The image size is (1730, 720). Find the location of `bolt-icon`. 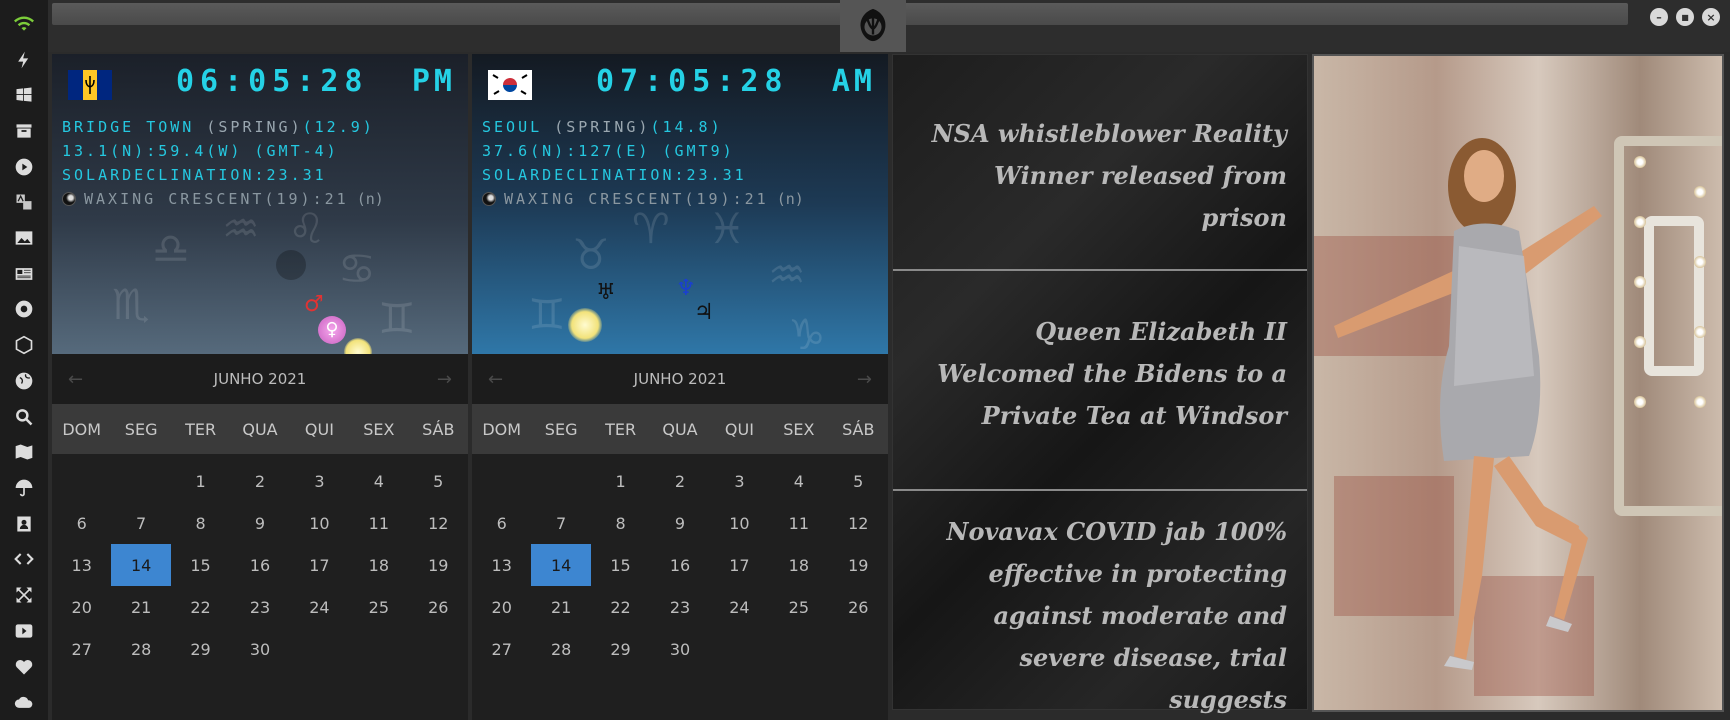

bolt-icon is located at coordinates (24, 60).